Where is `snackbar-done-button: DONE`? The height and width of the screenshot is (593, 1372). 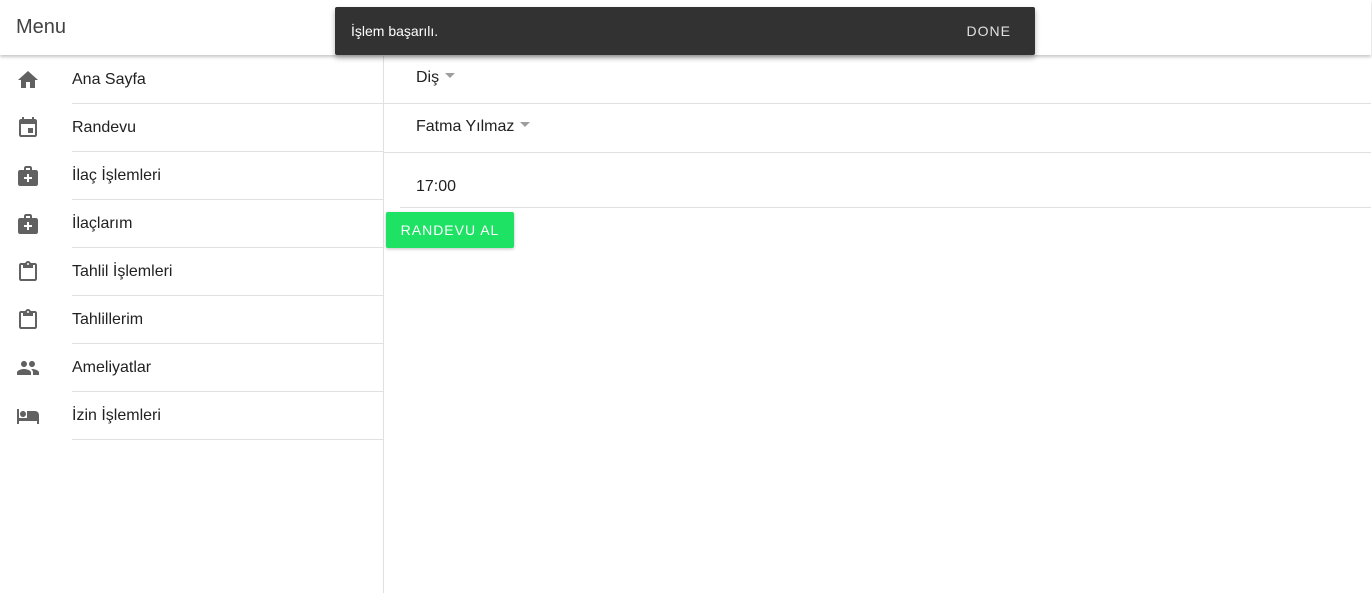 snackbar-done-button: DONE is located at coordinates (989, 31).